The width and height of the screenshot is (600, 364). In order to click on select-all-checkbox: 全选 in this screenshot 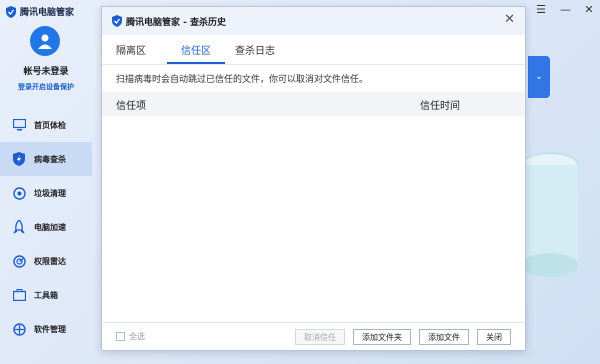, I will do `click(130, 336)`.